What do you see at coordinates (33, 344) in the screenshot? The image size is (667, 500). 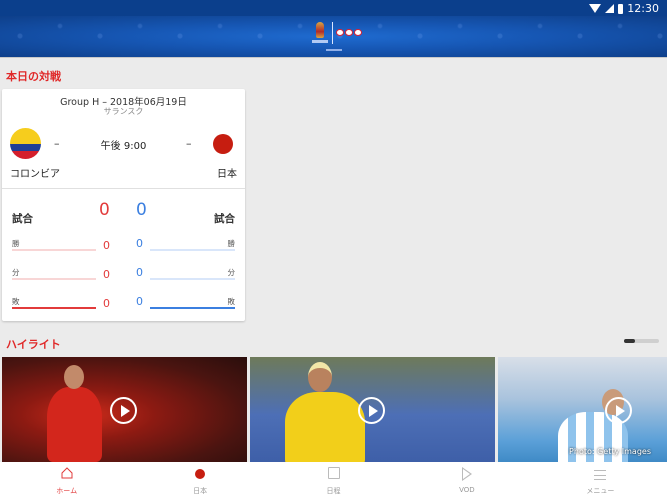 I see `highlights-title: ハイライト` at bounding box center [33, 344].